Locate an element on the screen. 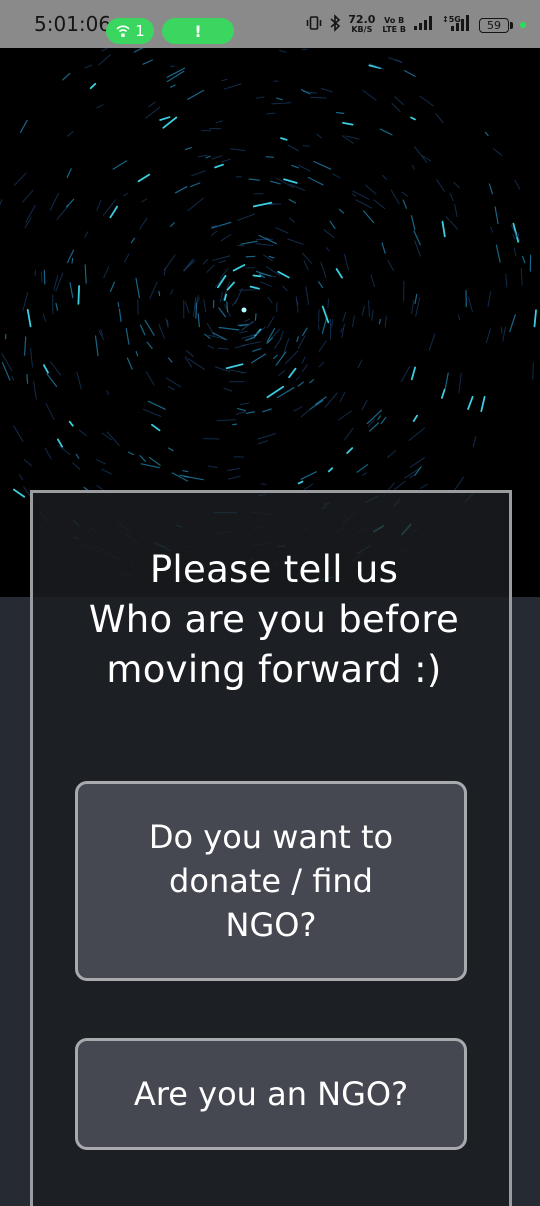 The height and width of the screenshot is (1206, 540). ngo-button: Are you an NGO? is located at coordinates (271, 1094).